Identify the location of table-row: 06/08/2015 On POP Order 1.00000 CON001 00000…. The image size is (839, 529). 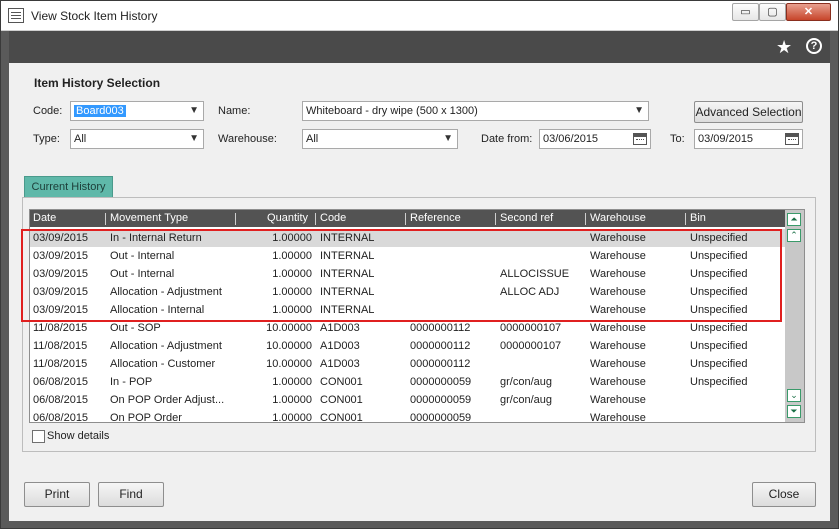
(407, 416).